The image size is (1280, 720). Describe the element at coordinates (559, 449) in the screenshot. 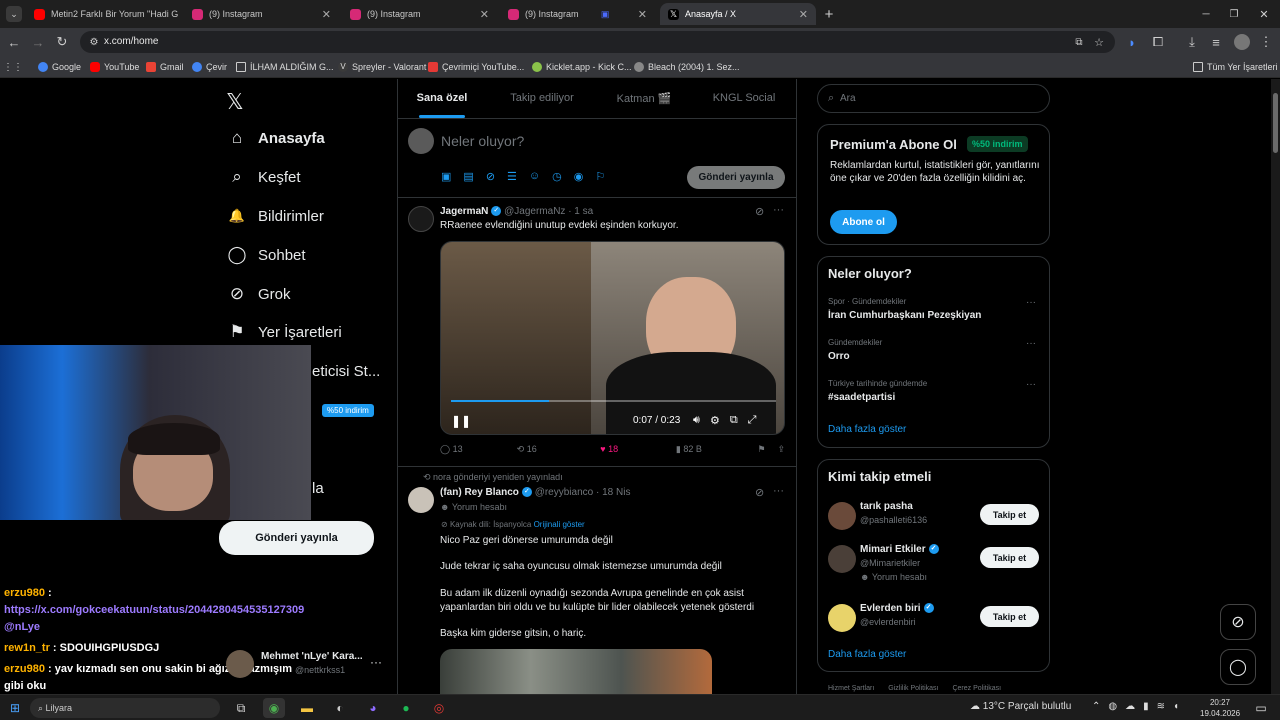

I see `retweet-button: ⟲ 16` at that location.